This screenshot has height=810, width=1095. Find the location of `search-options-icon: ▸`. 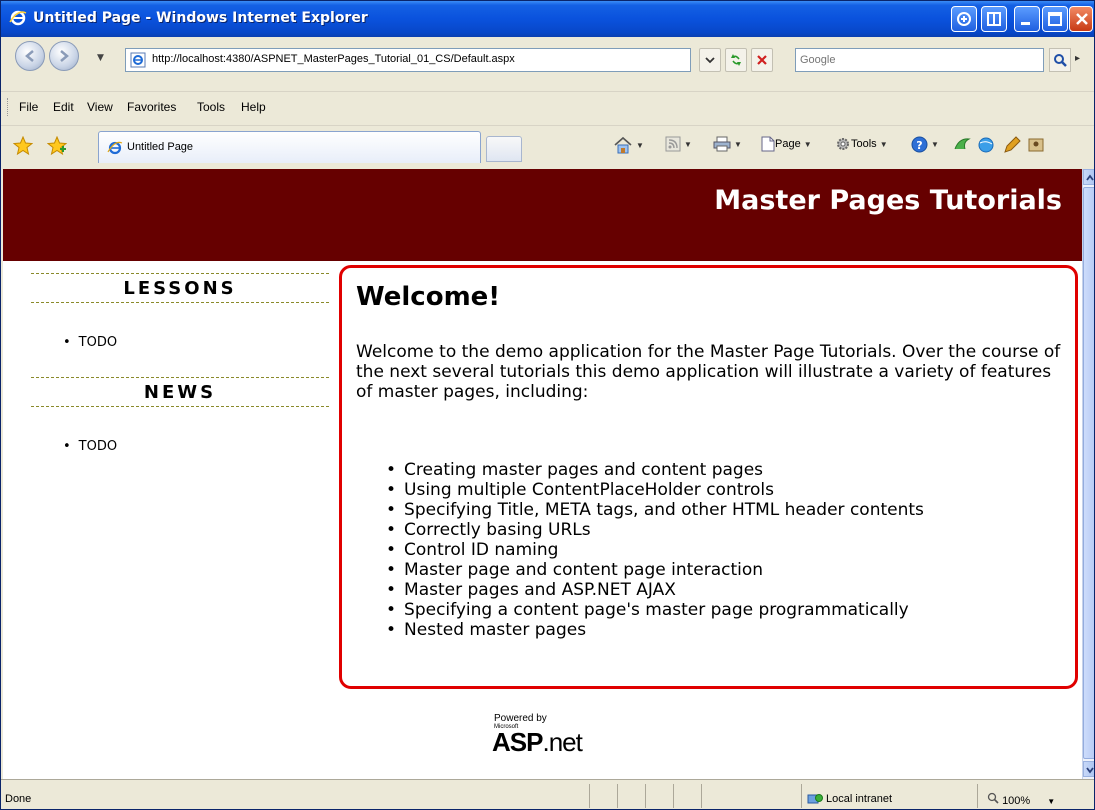

search-options-icon: ▸ is located at coordinates (1077, 58).